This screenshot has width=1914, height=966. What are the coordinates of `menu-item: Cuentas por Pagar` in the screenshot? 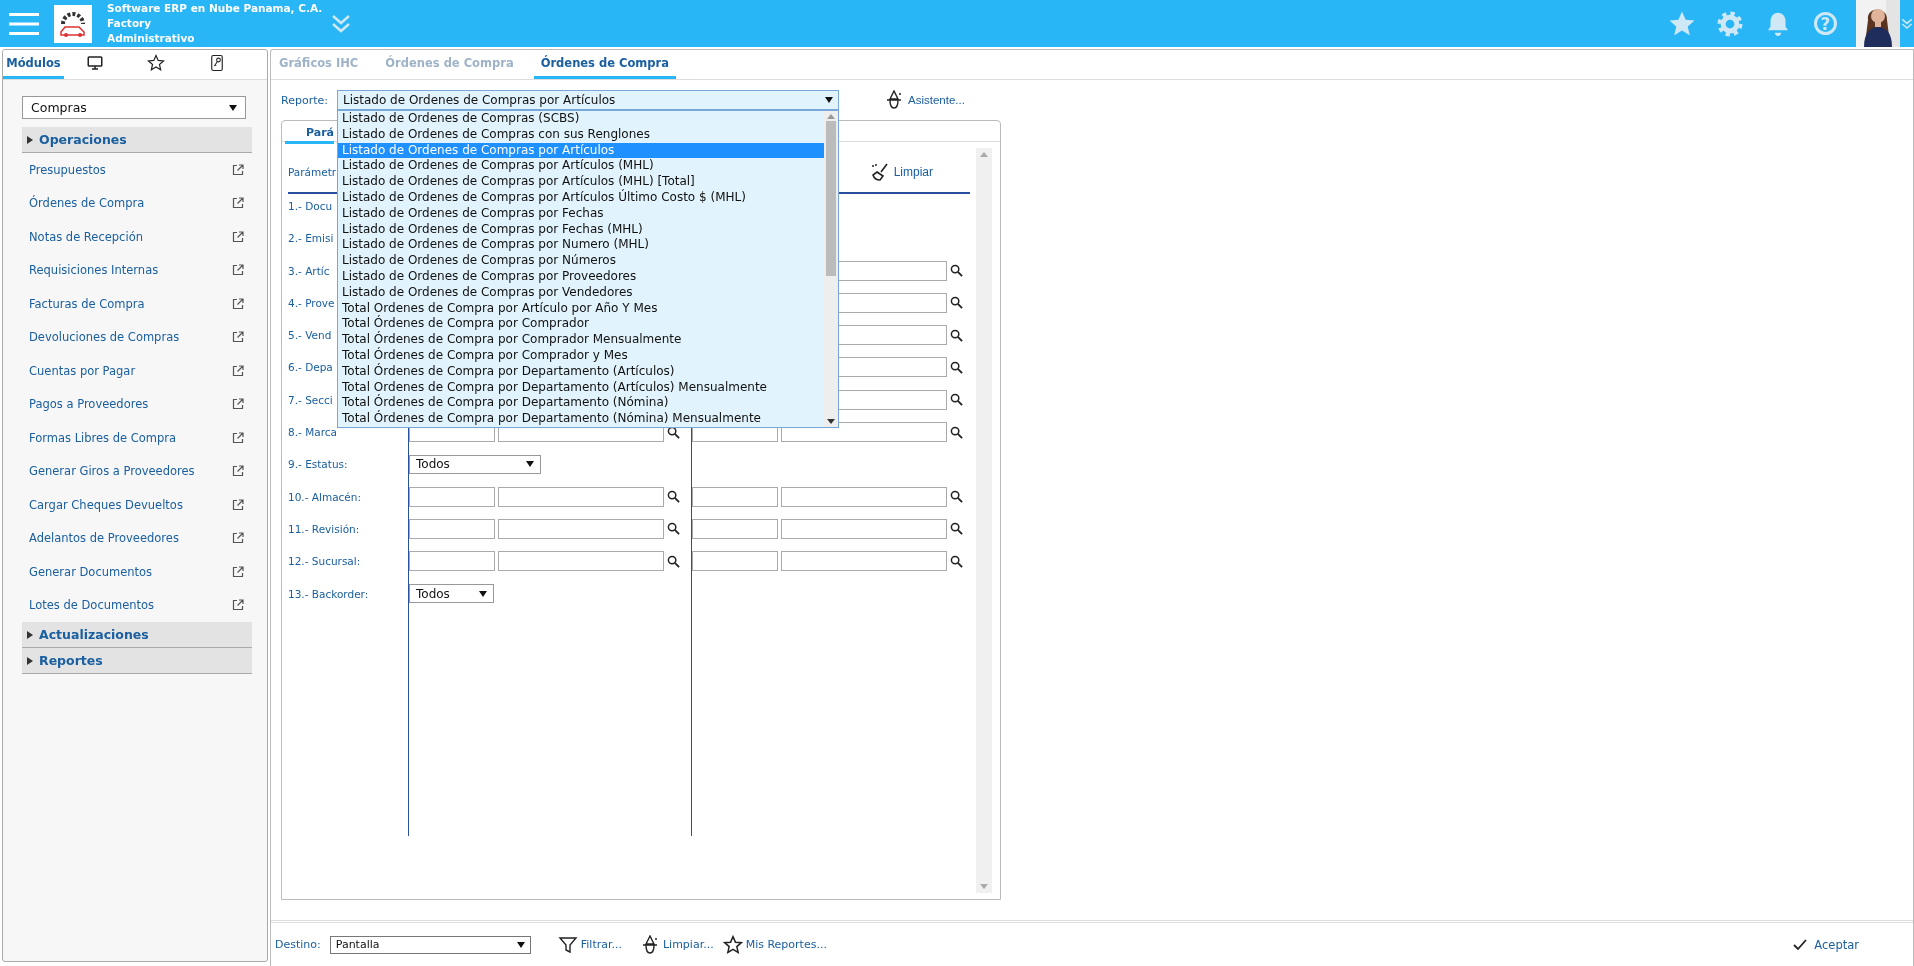 It's located at (137, 371).